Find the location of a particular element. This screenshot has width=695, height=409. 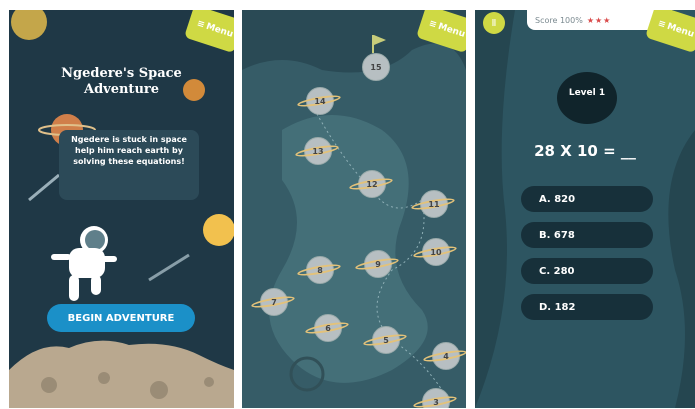

answer-option-a: A. 820 is located at coordinates (587, 199).